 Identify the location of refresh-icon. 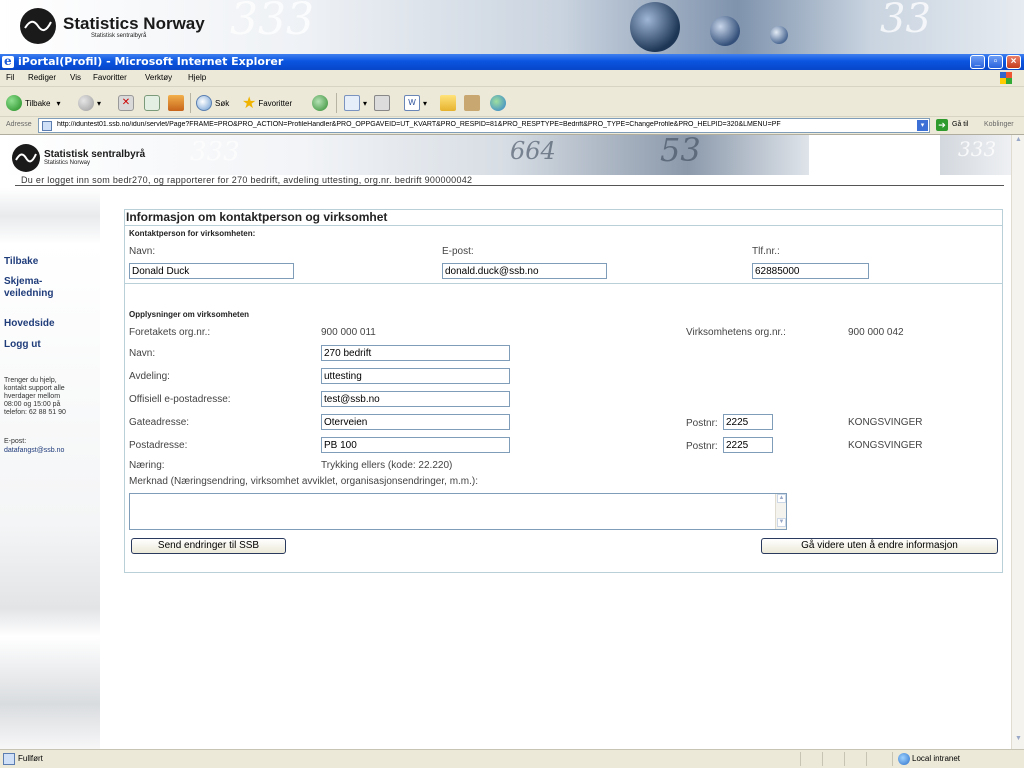
(152, 103).